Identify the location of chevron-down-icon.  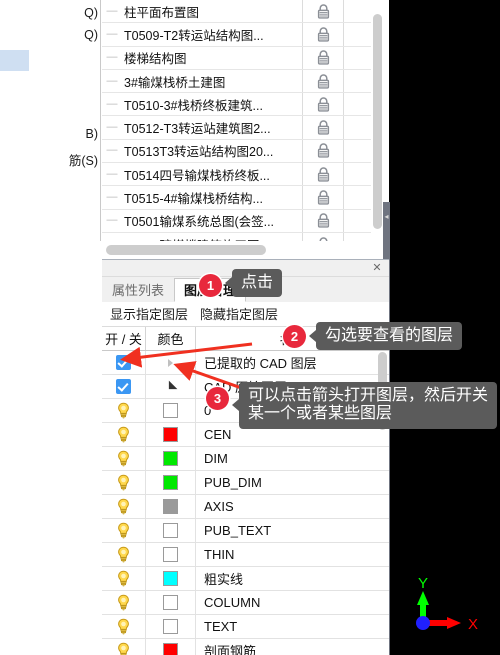
(170, 386).